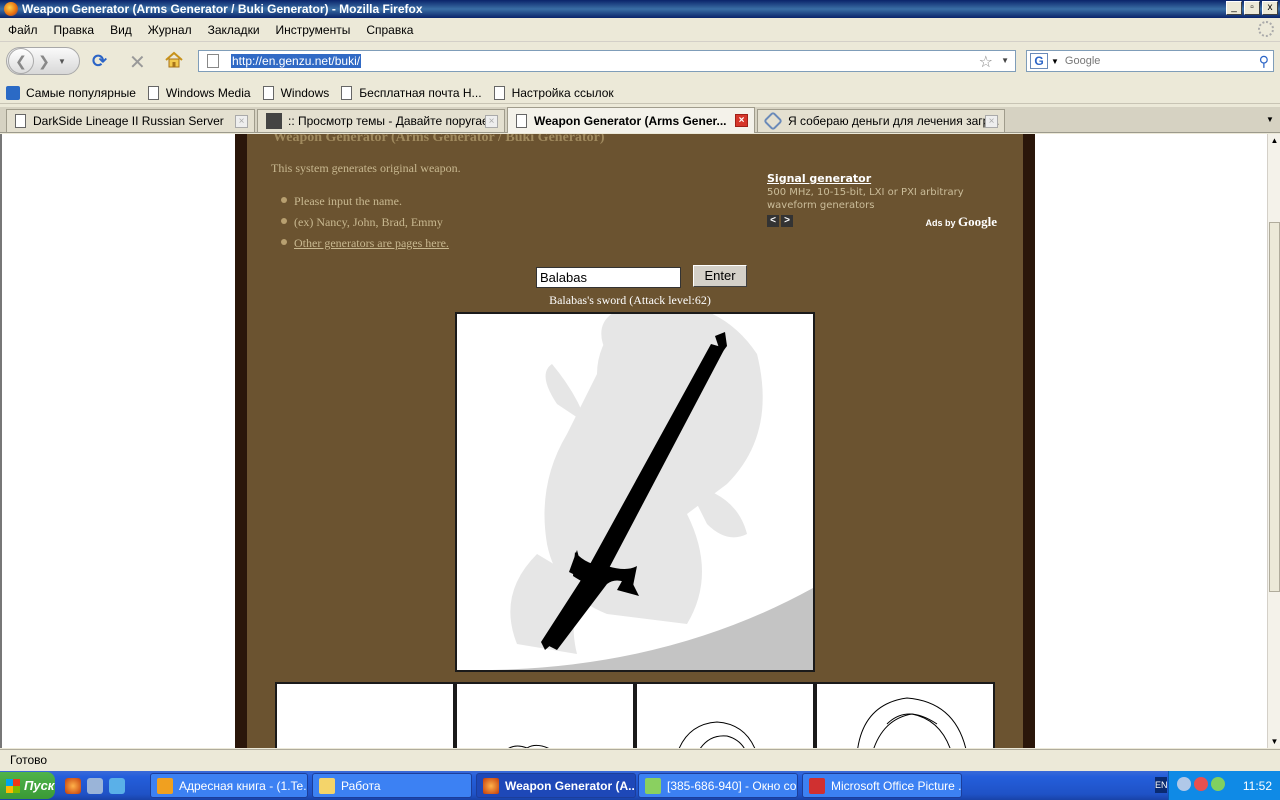 This screenshot has height=800, width=1280. What do you see at coordinates (1270, 8) in the screenshot?
I see `close-button: x` at bounding box center [1270, 8].